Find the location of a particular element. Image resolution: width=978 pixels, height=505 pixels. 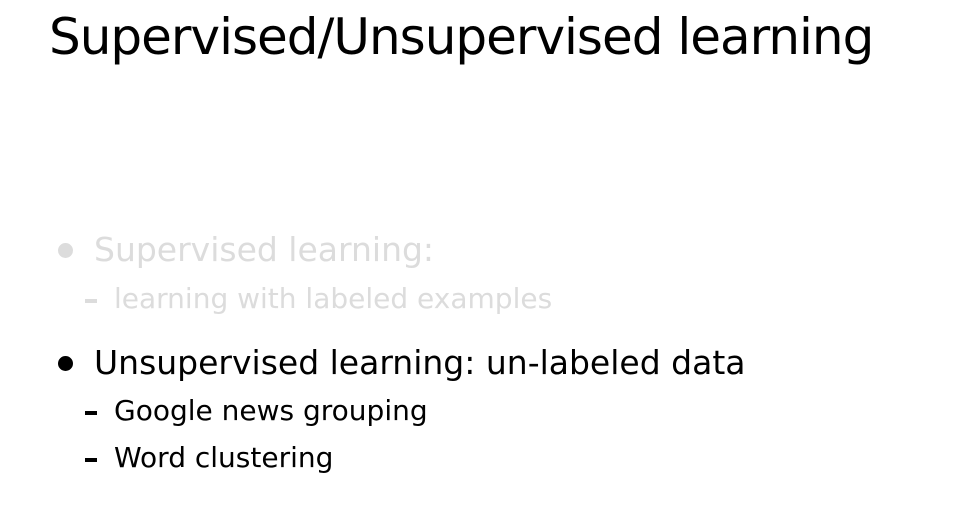

slide-title: Supervised/Unsupervised learning is located at coordinates (461, 37).